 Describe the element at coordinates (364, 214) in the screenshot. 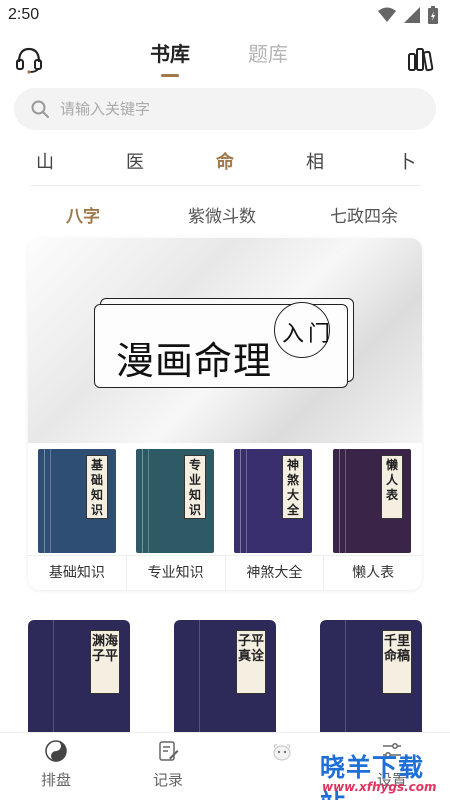

I see `subtab-qizheng: 七政四余` at that location.